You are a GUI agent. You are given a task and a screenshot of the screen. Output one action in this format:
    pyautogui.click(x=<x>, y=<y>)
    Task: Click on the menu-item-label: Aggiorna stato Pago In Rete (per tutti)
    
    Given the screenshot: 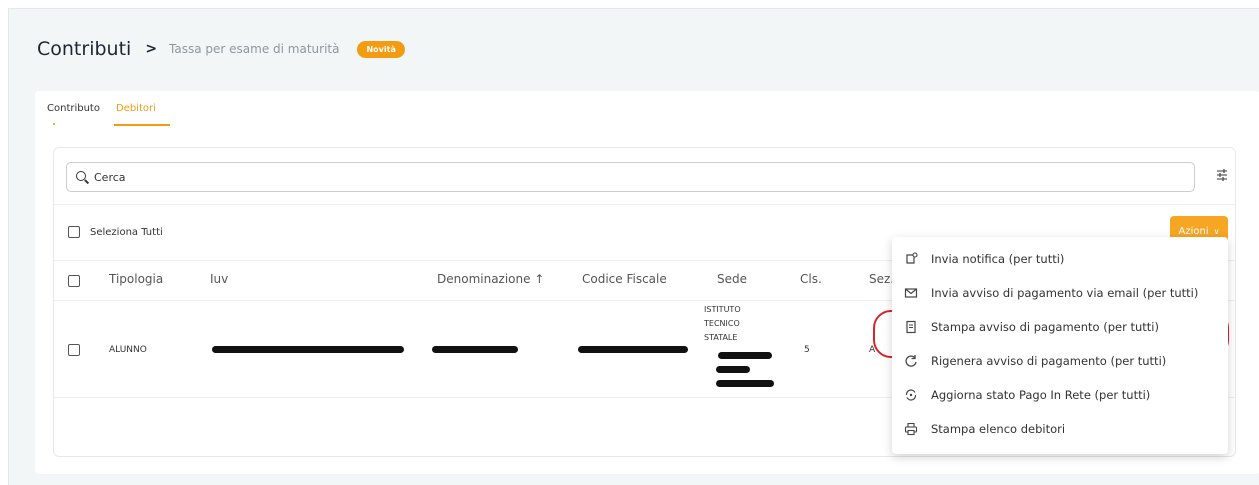 What is the action you would take?
    pyautogui.click(x=1041, y=395)
    